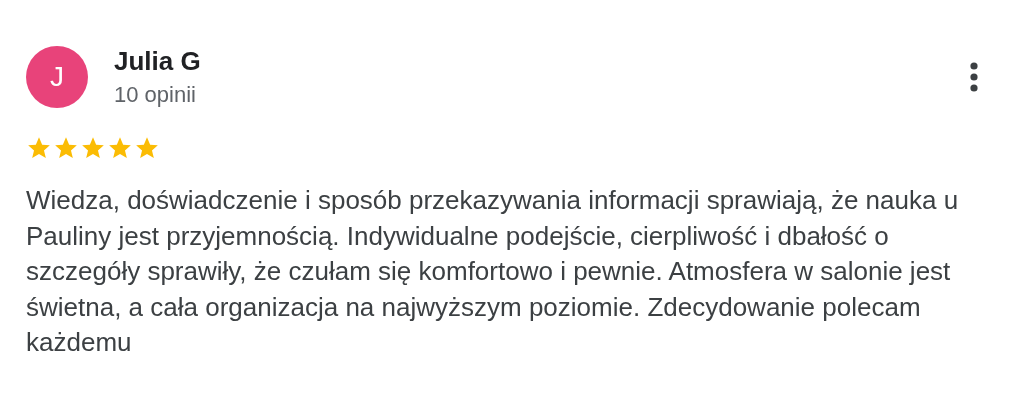 The width and height of the screenshot is (1024, 415). Describe the element at coordinates (974, 77) in the screenshot. I see `more-options-icon` at that location.